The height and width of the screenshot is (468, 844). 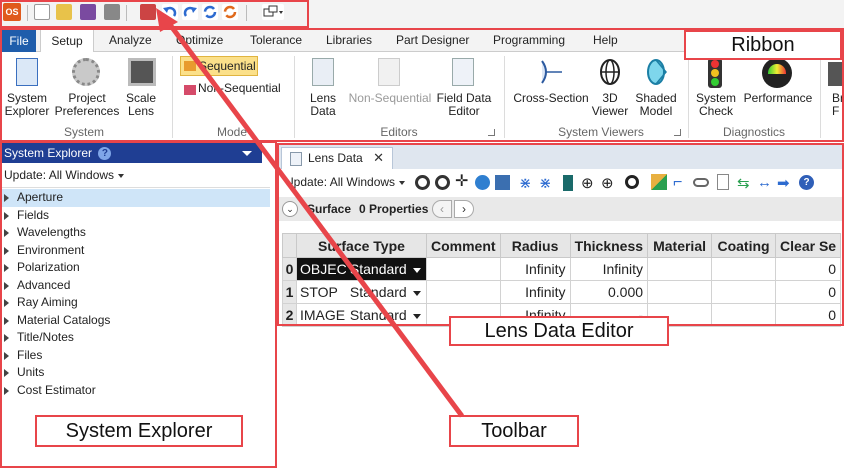 What do you see at coordinates (545, 183) in the screenshot?
I see `ray-fan-2-icon: ⋇` at bounding box center [545, 183].